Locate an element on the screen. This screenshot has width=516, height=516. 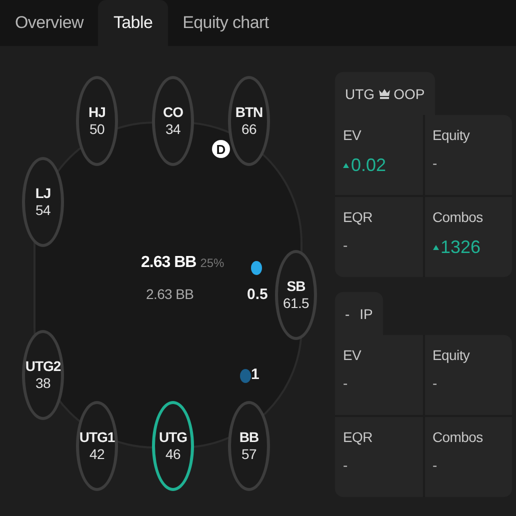
seat-stack: 61.5 is located at coordinates (296, 303).